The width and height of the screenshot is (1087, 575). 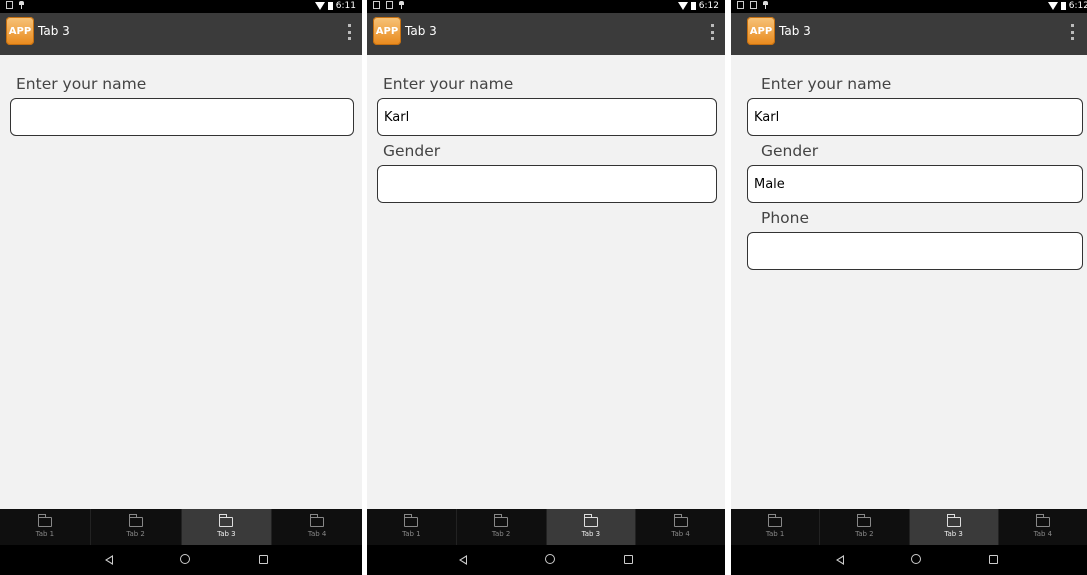 I want to click on gender-input: Male, so click(x=915, y=184).